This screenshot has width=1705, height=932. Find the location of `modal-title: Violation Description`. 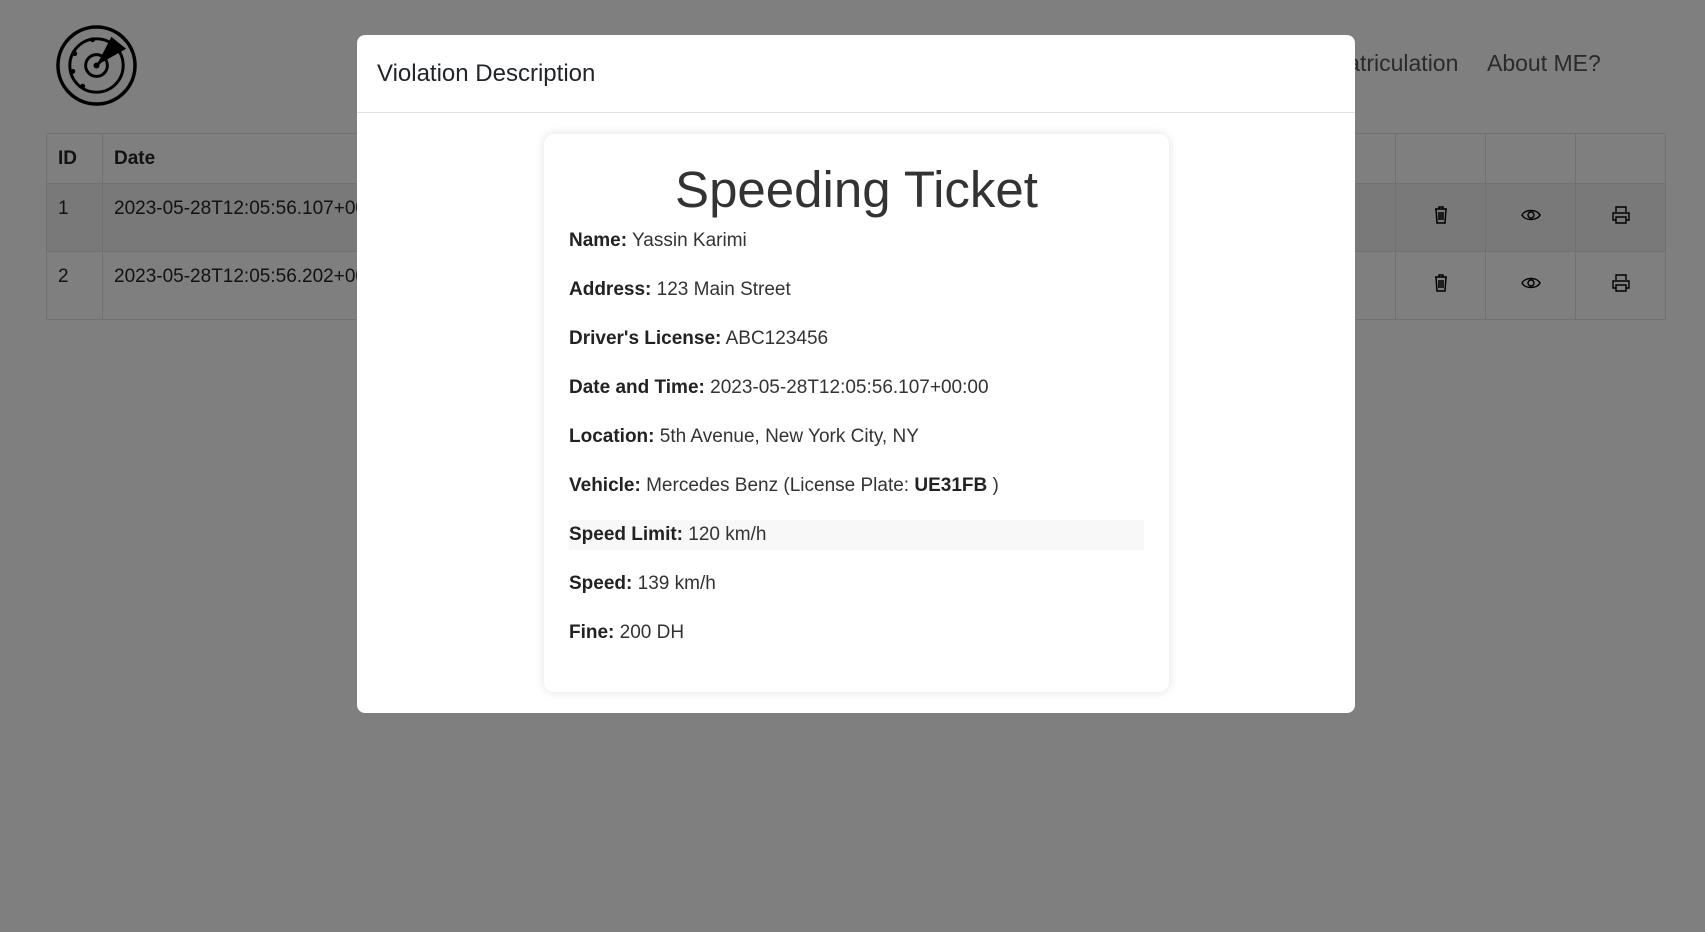

modal-title: Violation Description is located at coordinates (486, 73).